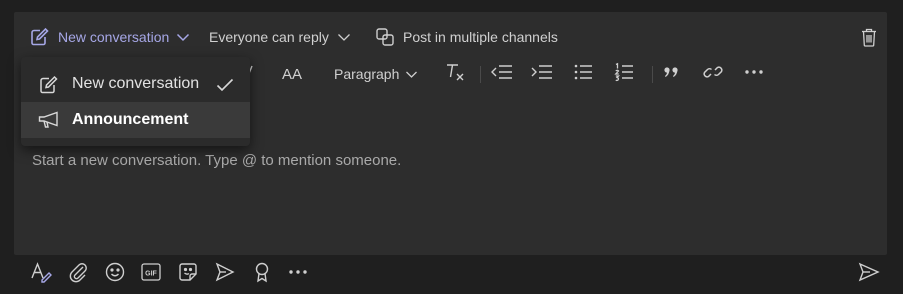 Image resolution: width=903 pixels, height=294 pixels. I want to click on clear-formatting-button, so click(455, 74).